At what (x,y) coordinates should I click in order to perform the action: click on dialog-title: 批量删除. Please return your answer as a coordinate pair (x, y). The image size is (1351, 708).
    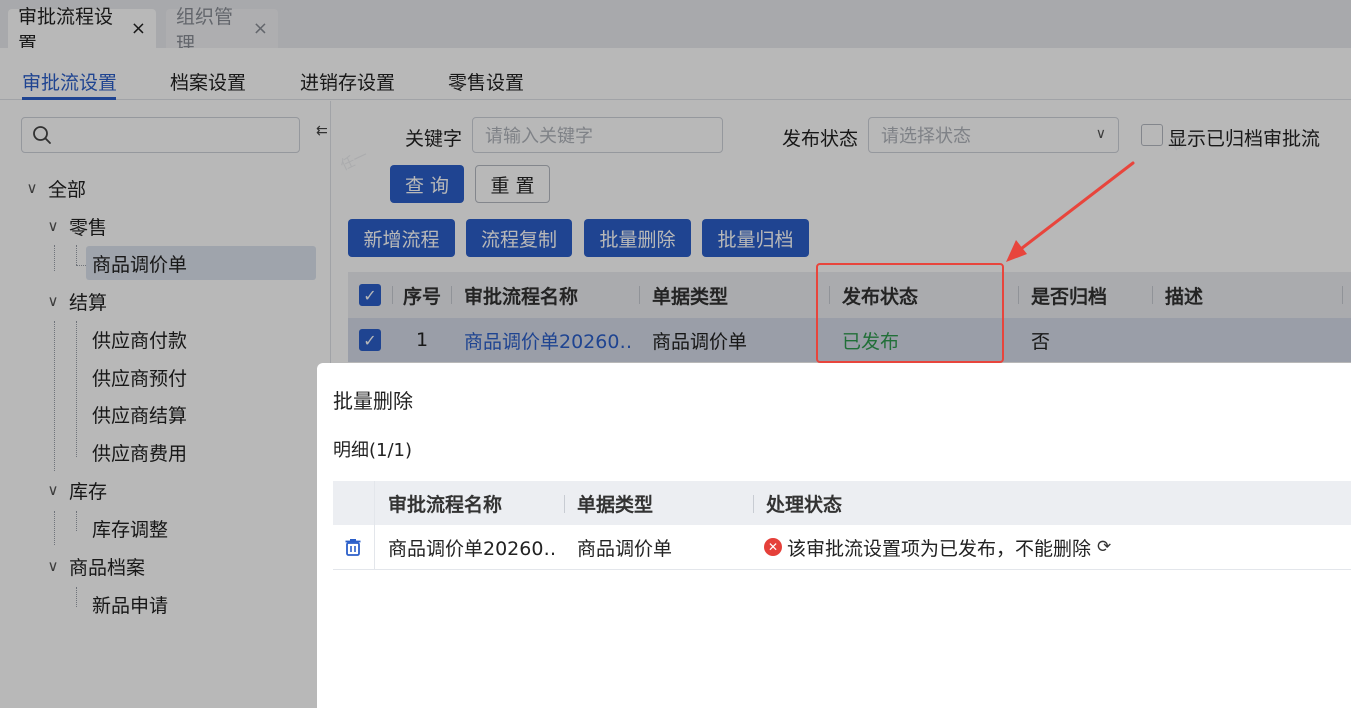
    Looking at the image, I should click on (373, 401).